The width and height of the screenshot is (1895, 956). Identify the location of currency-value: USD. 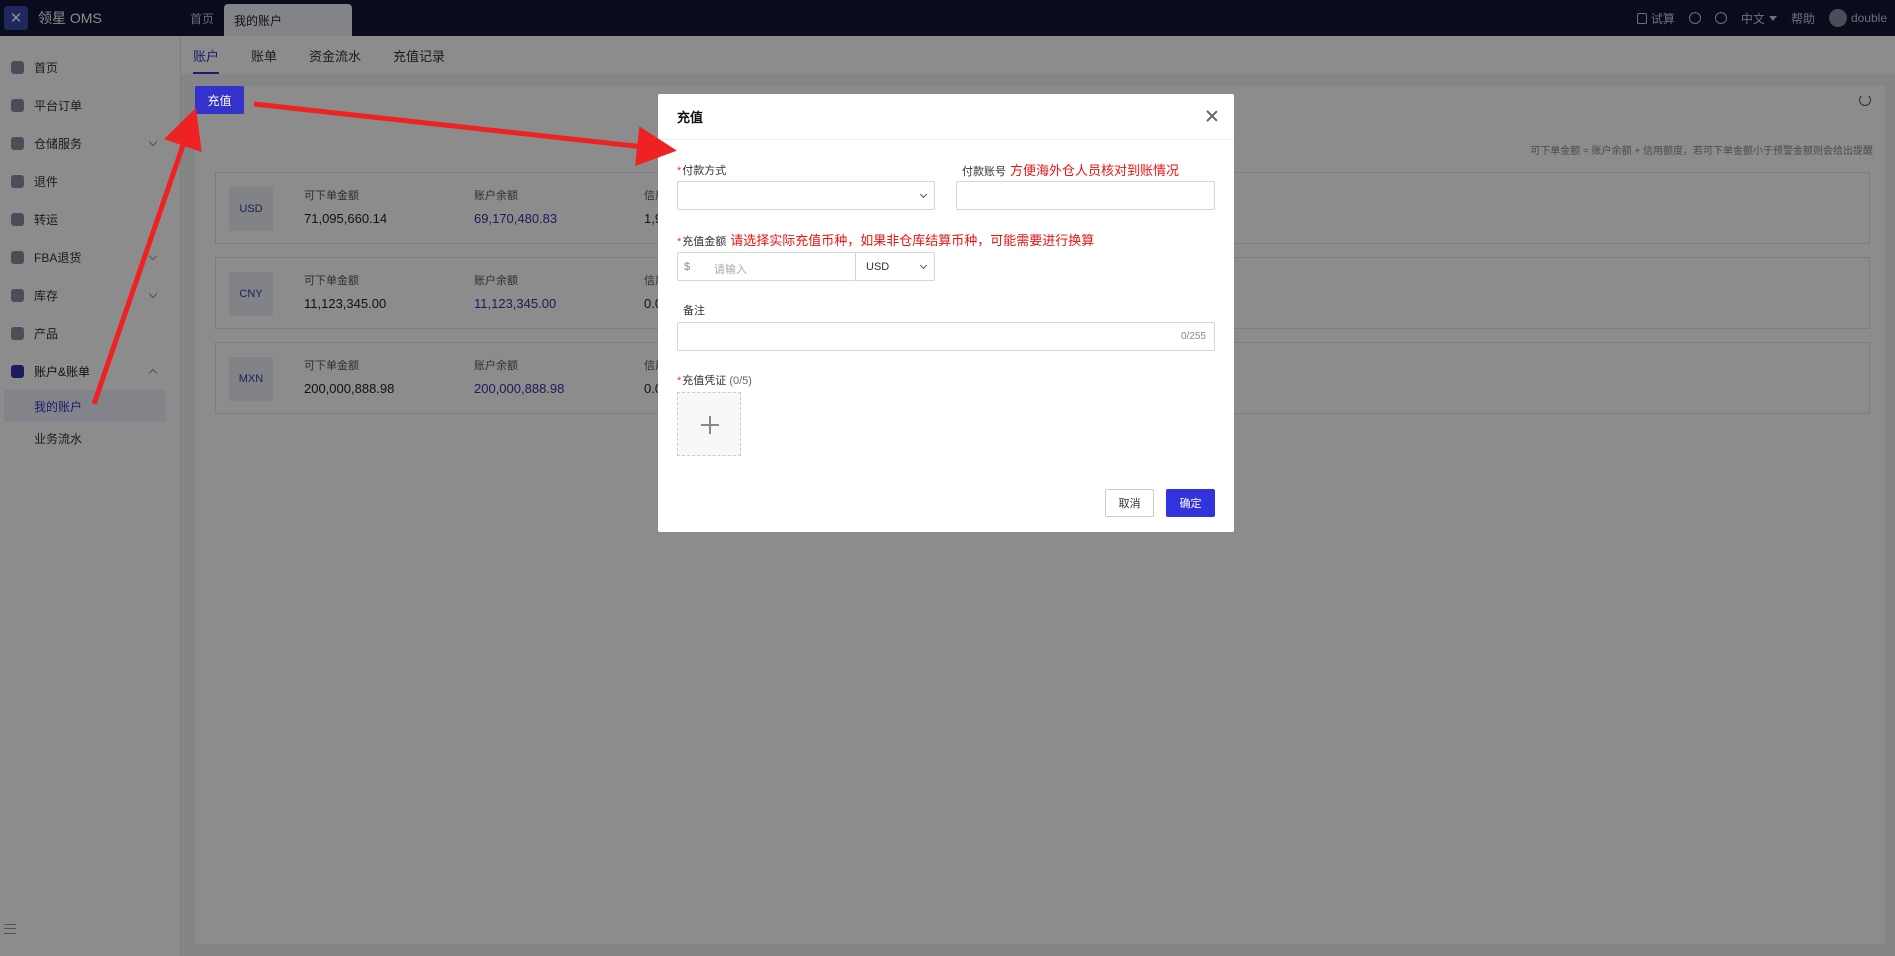
(878, 267).